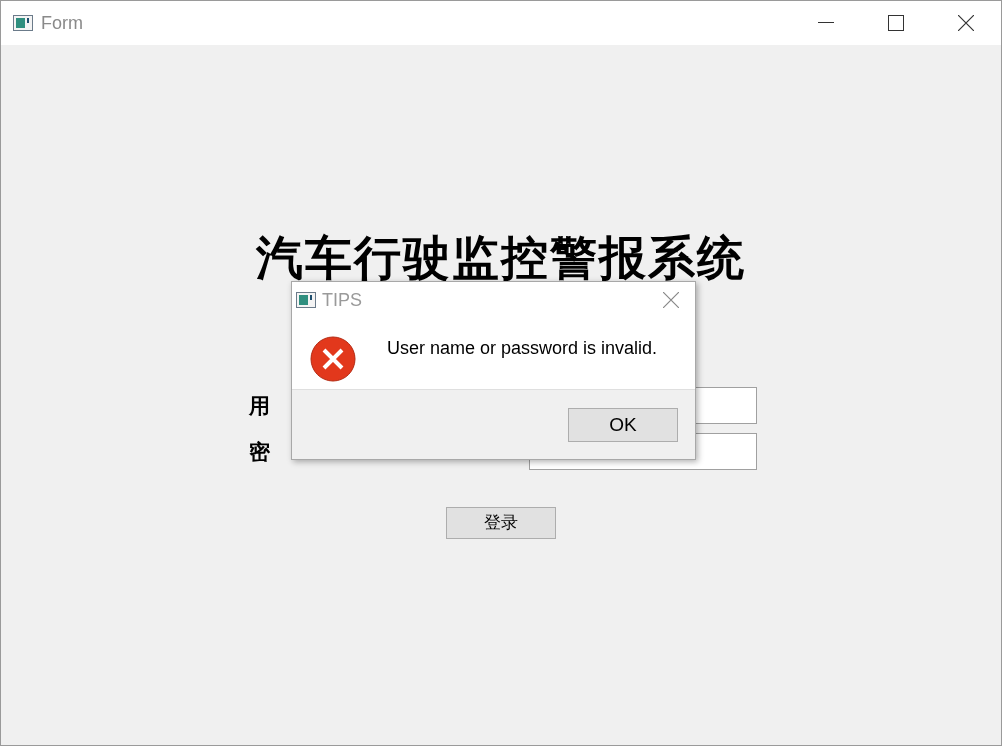  Describe the element at coordinates (62, 23) in the screenshot. I see `window-title: Form` at that location.